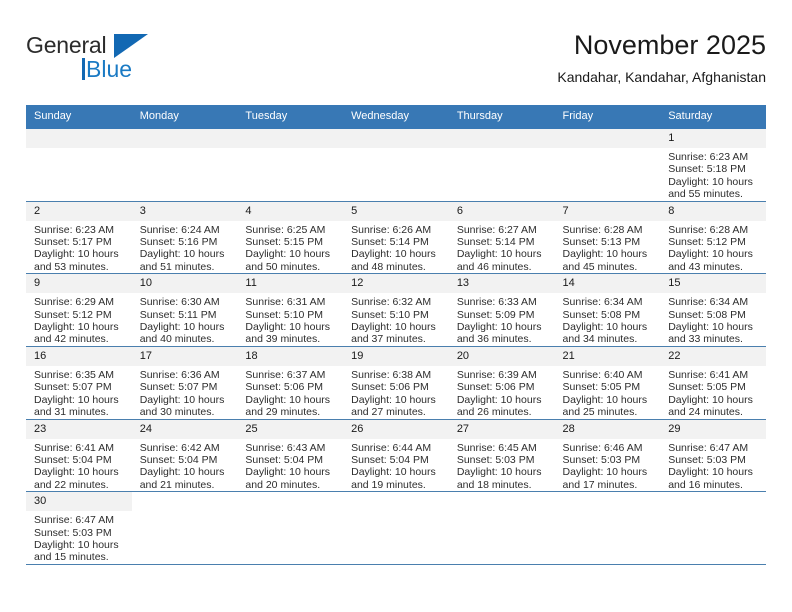 Image resolution: width=792 pixels, height=612 pixels. I want to click on day-daylight2-text: and 29 minutes., so click(283, 412).